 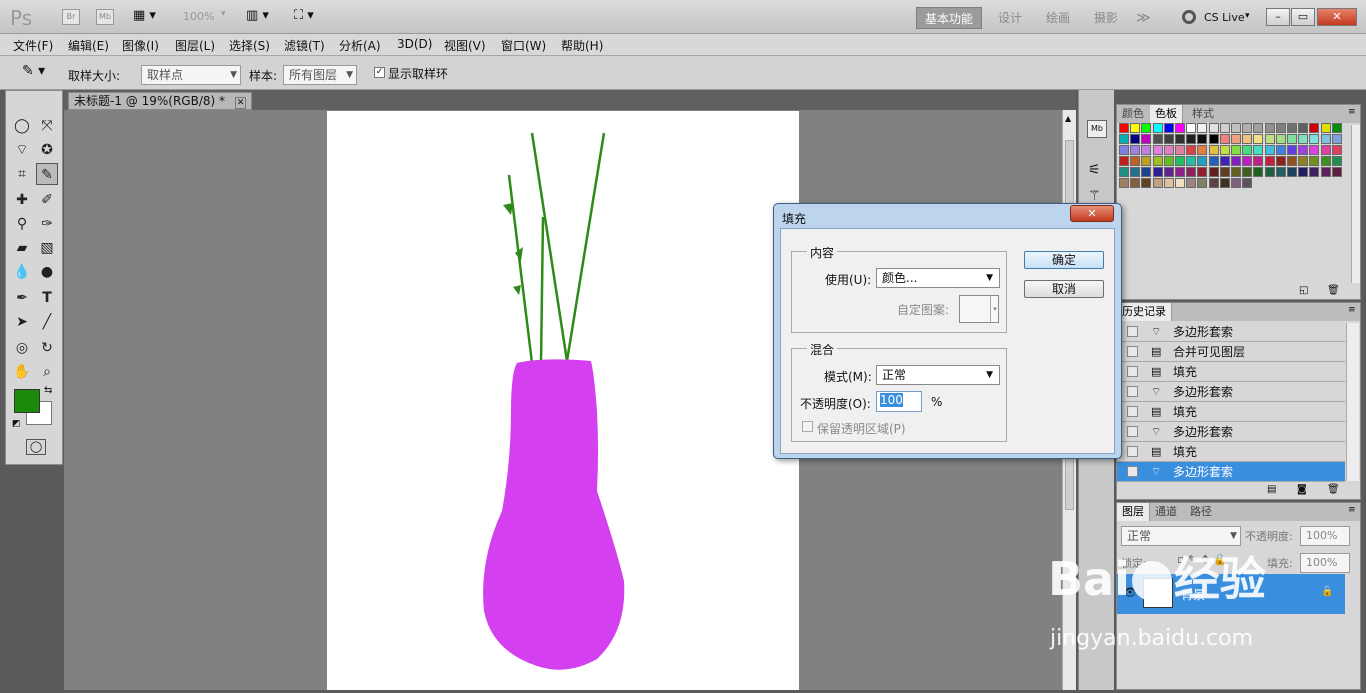 I want to click on trash-icon: 🗑, so click(x=1333, y=489).